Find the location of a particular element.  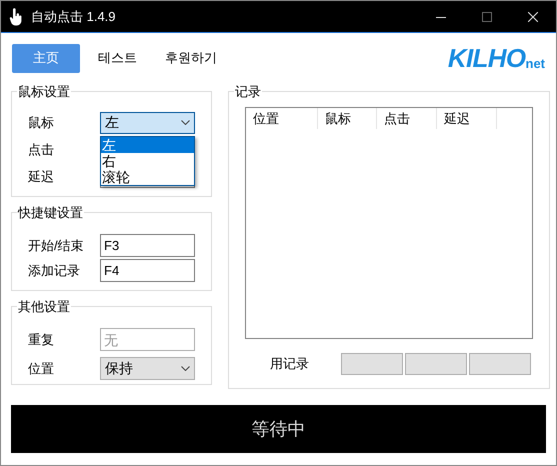

group-title: 鼠标设置 is located at coordinates (44, 92).